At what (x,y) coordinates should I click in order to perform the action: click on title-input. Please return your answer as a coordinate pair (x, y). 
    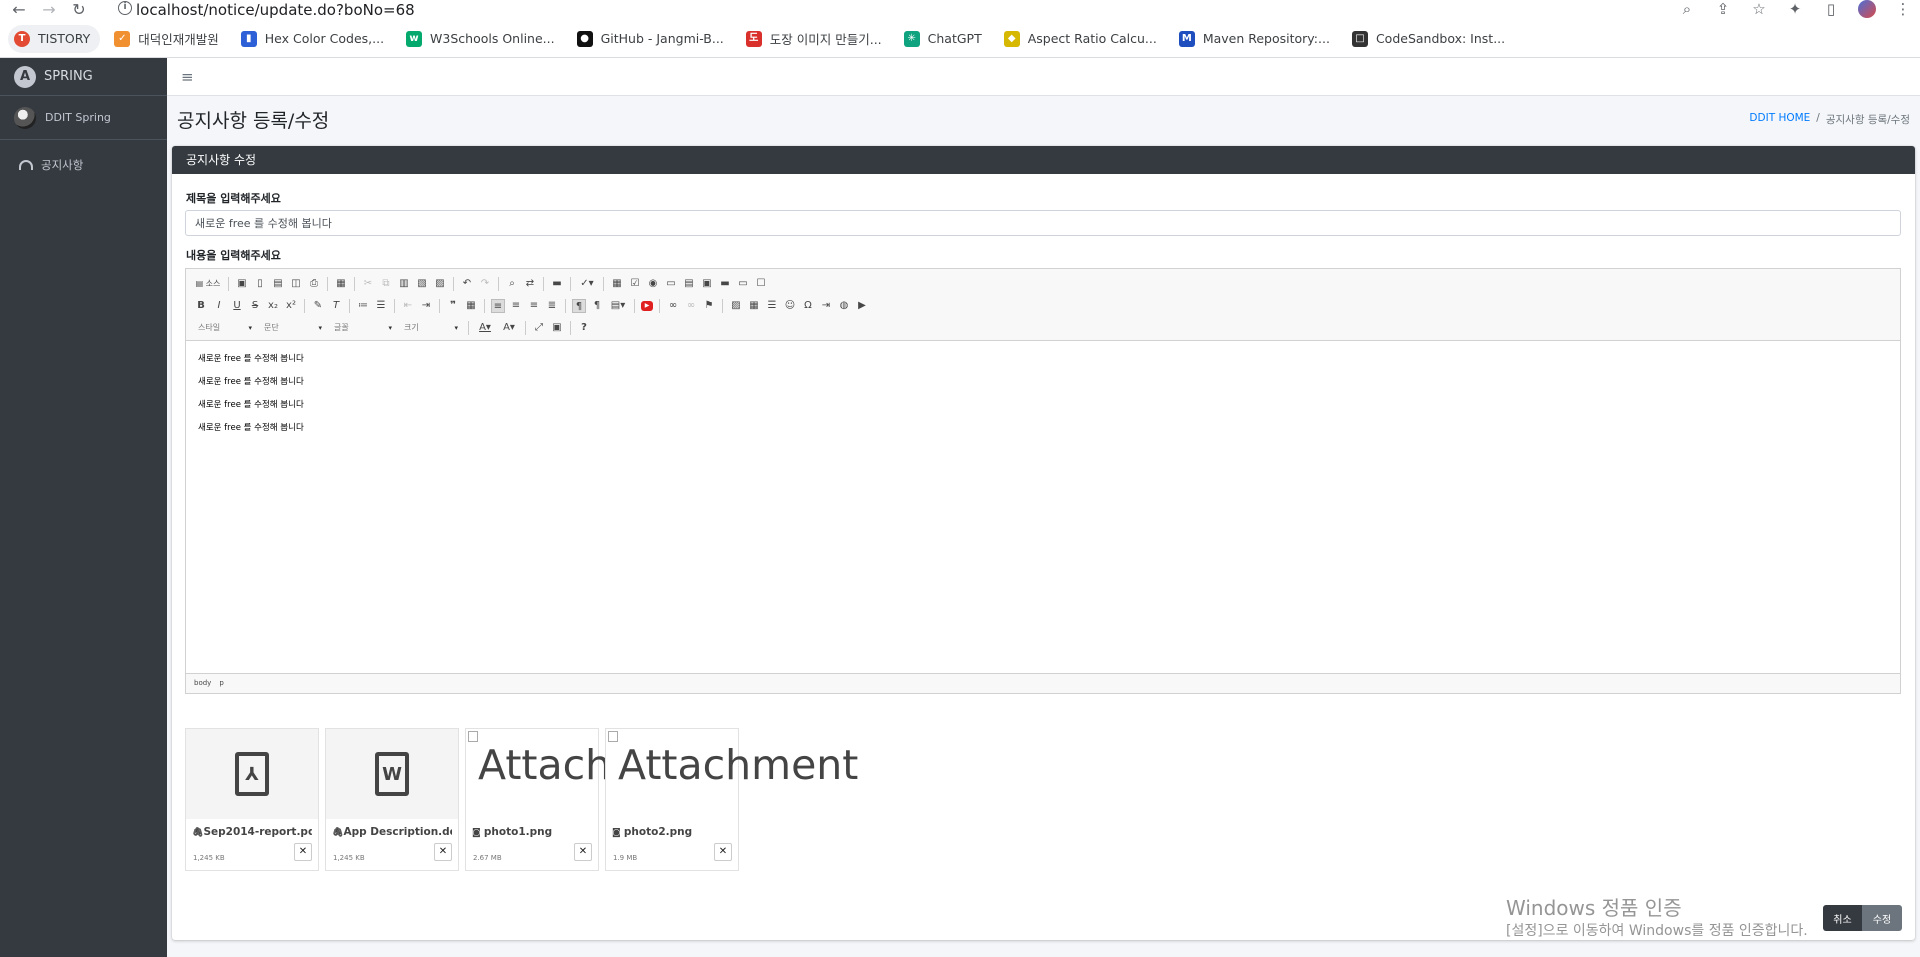
    Looking at the image, I should click on (1043, 223).